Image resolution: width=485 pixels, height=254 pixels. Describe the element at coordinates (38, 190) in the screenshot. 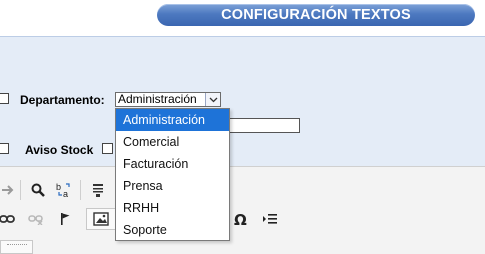

I see `find-icon` at that location.